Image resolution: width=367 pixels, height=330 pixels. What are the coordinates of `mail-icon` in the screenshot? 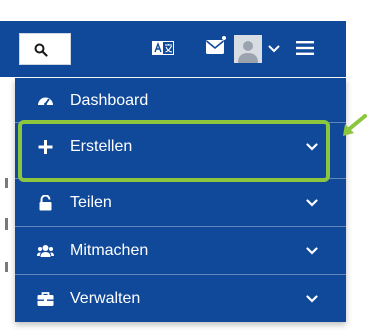 It's located at (215, 47).